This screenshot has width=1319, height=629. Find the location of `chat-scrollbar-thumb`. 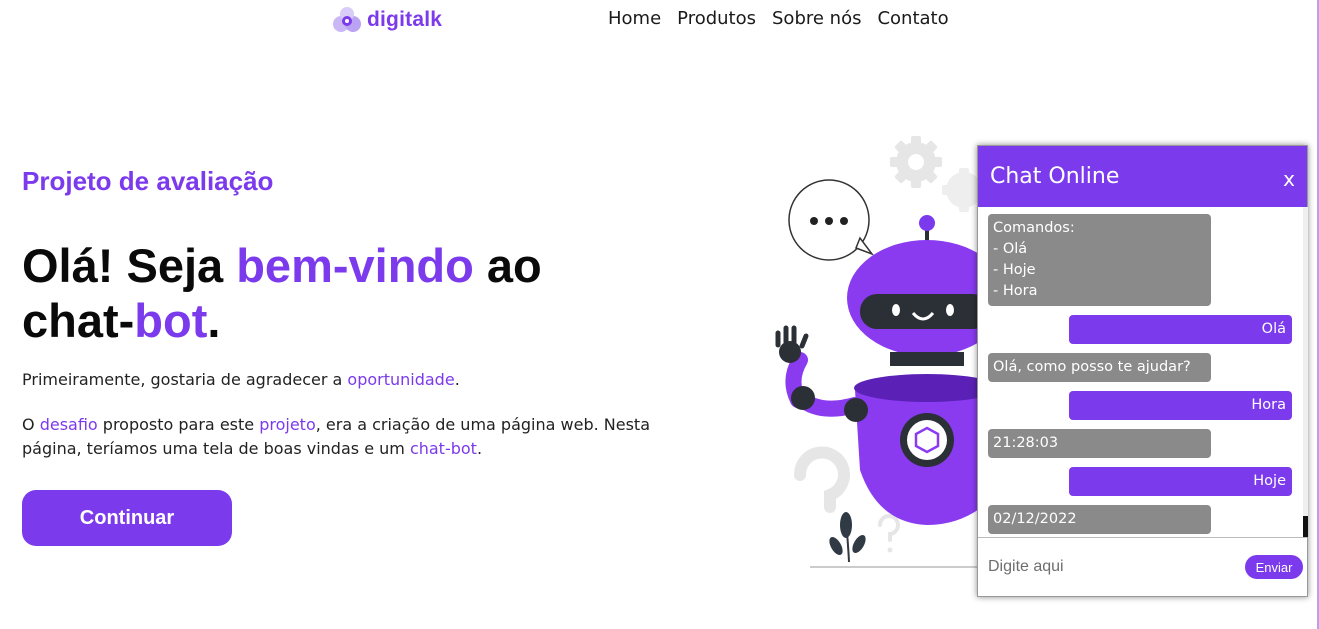

chat-scrollbar-thumb is located at coordinates (1305, 526).